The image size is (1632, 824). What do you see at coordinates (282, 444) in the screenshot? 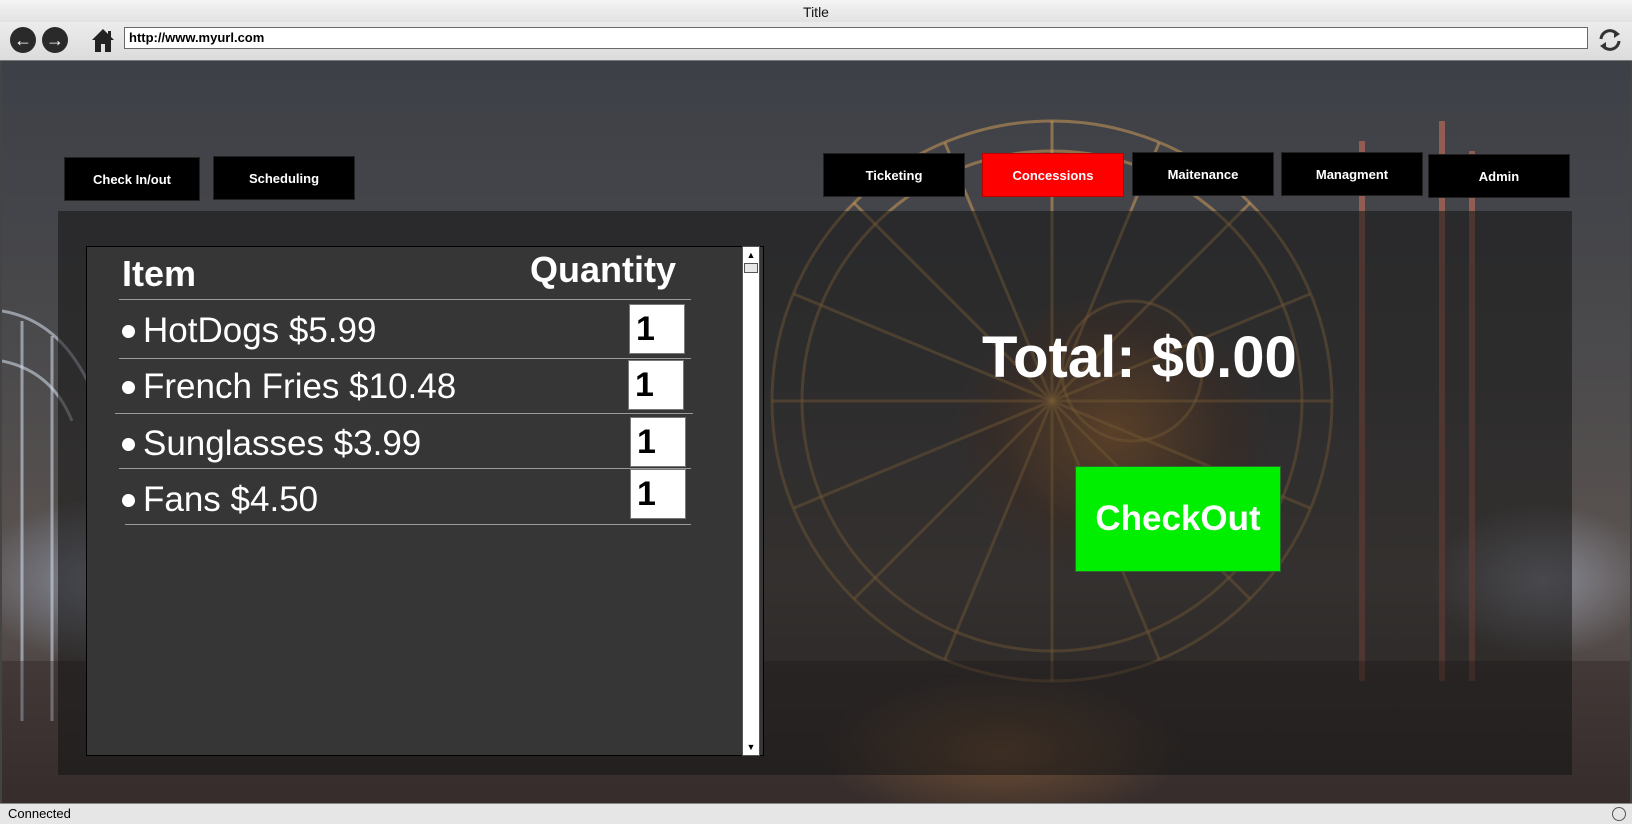
I see `item-sunglasses: Sunglasses $3.99` at bounding box center [282, 444].